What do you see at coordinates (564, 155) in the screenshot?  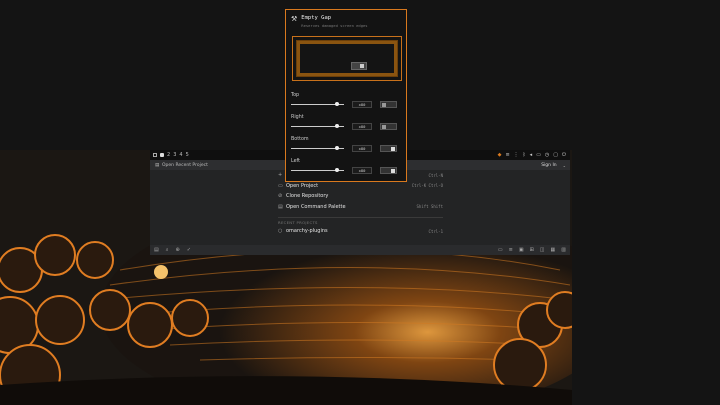 I see `power-icon: ⏻` at bounding box center [564, 155].